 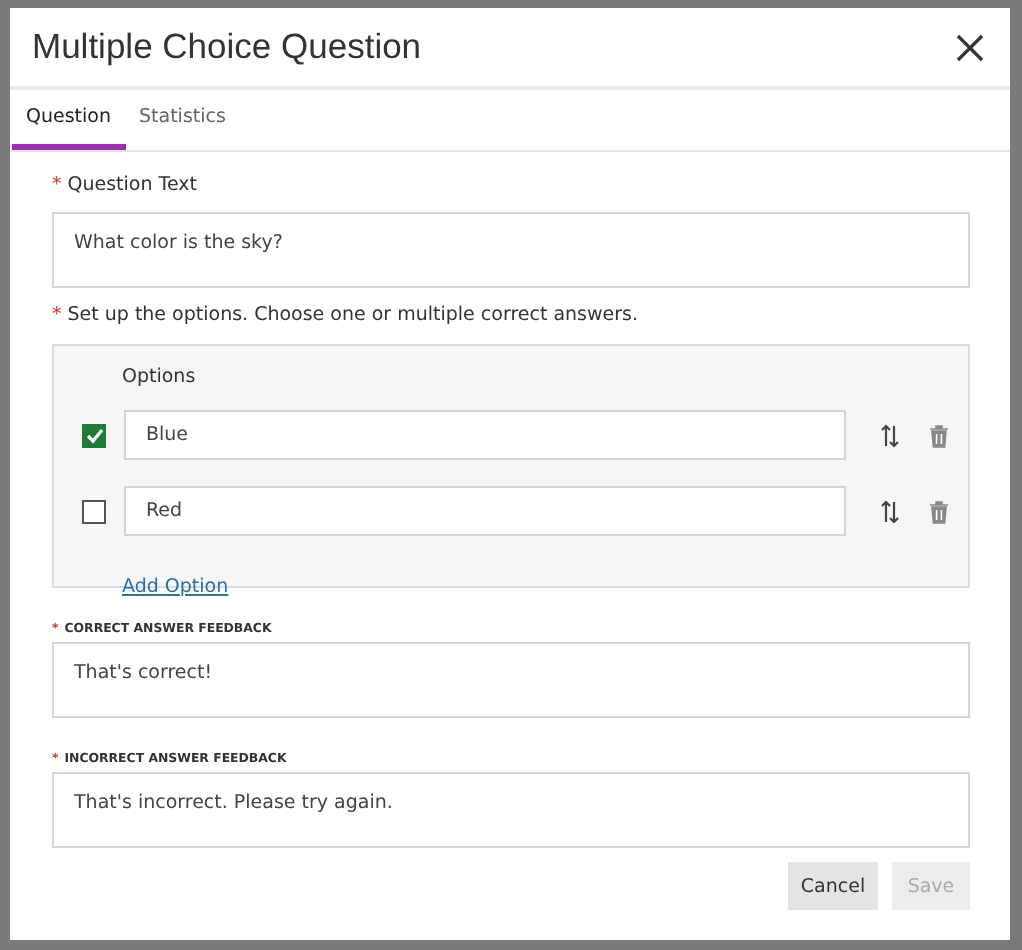 I want to click on feedback-field: That's incorrect. Please try again., so click(x=511, y=810).